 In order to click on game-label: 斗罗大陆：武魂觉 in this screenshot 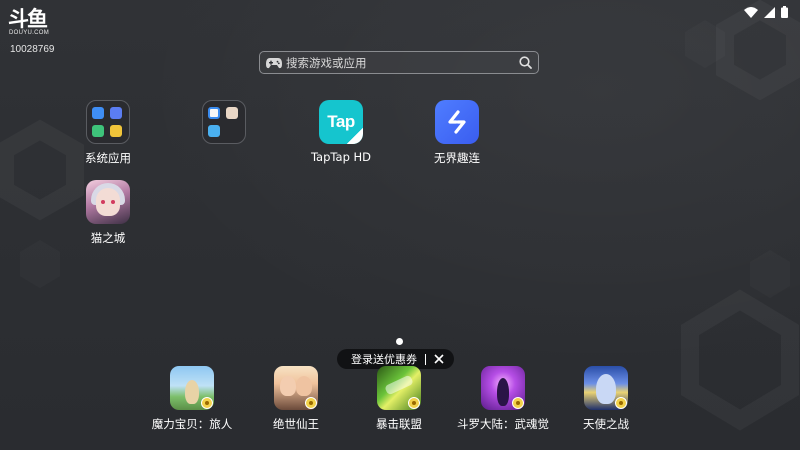, I will do `click(503, 424)`.